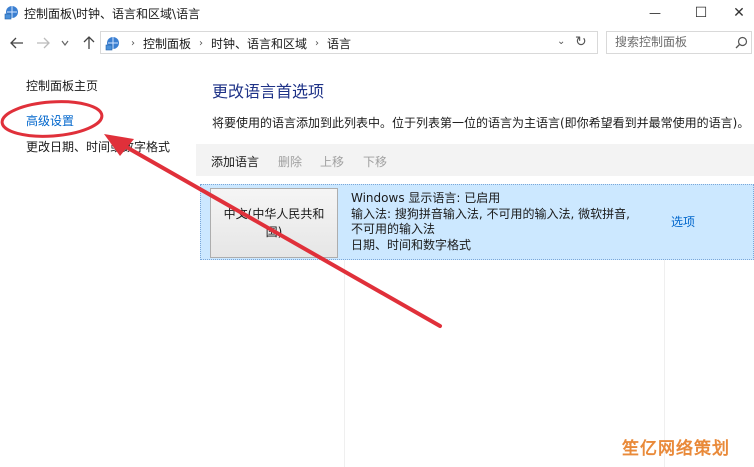 Image resolution: width=754 pixels, height=467 pixels. What do you see at coordinates (375, 161) in the screenshot?
I see `move-down-button: 下移` at bounding box center [375, 161].